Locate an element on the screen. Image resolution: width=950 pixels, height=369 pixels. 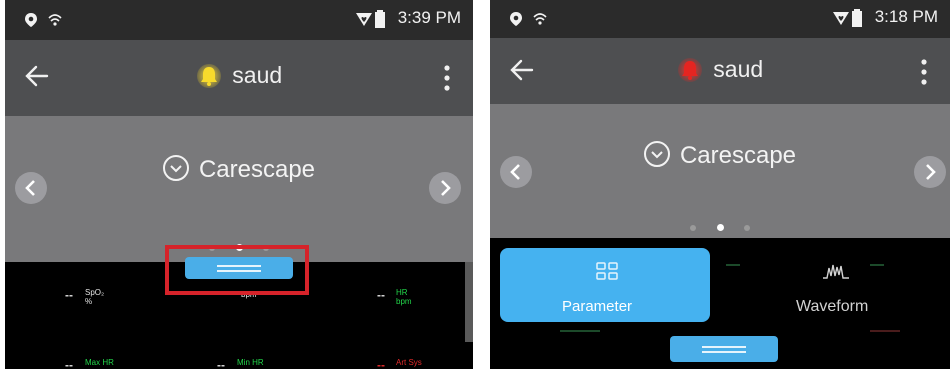
param-max-hr: Max HR is located at coordinates (99, 362).